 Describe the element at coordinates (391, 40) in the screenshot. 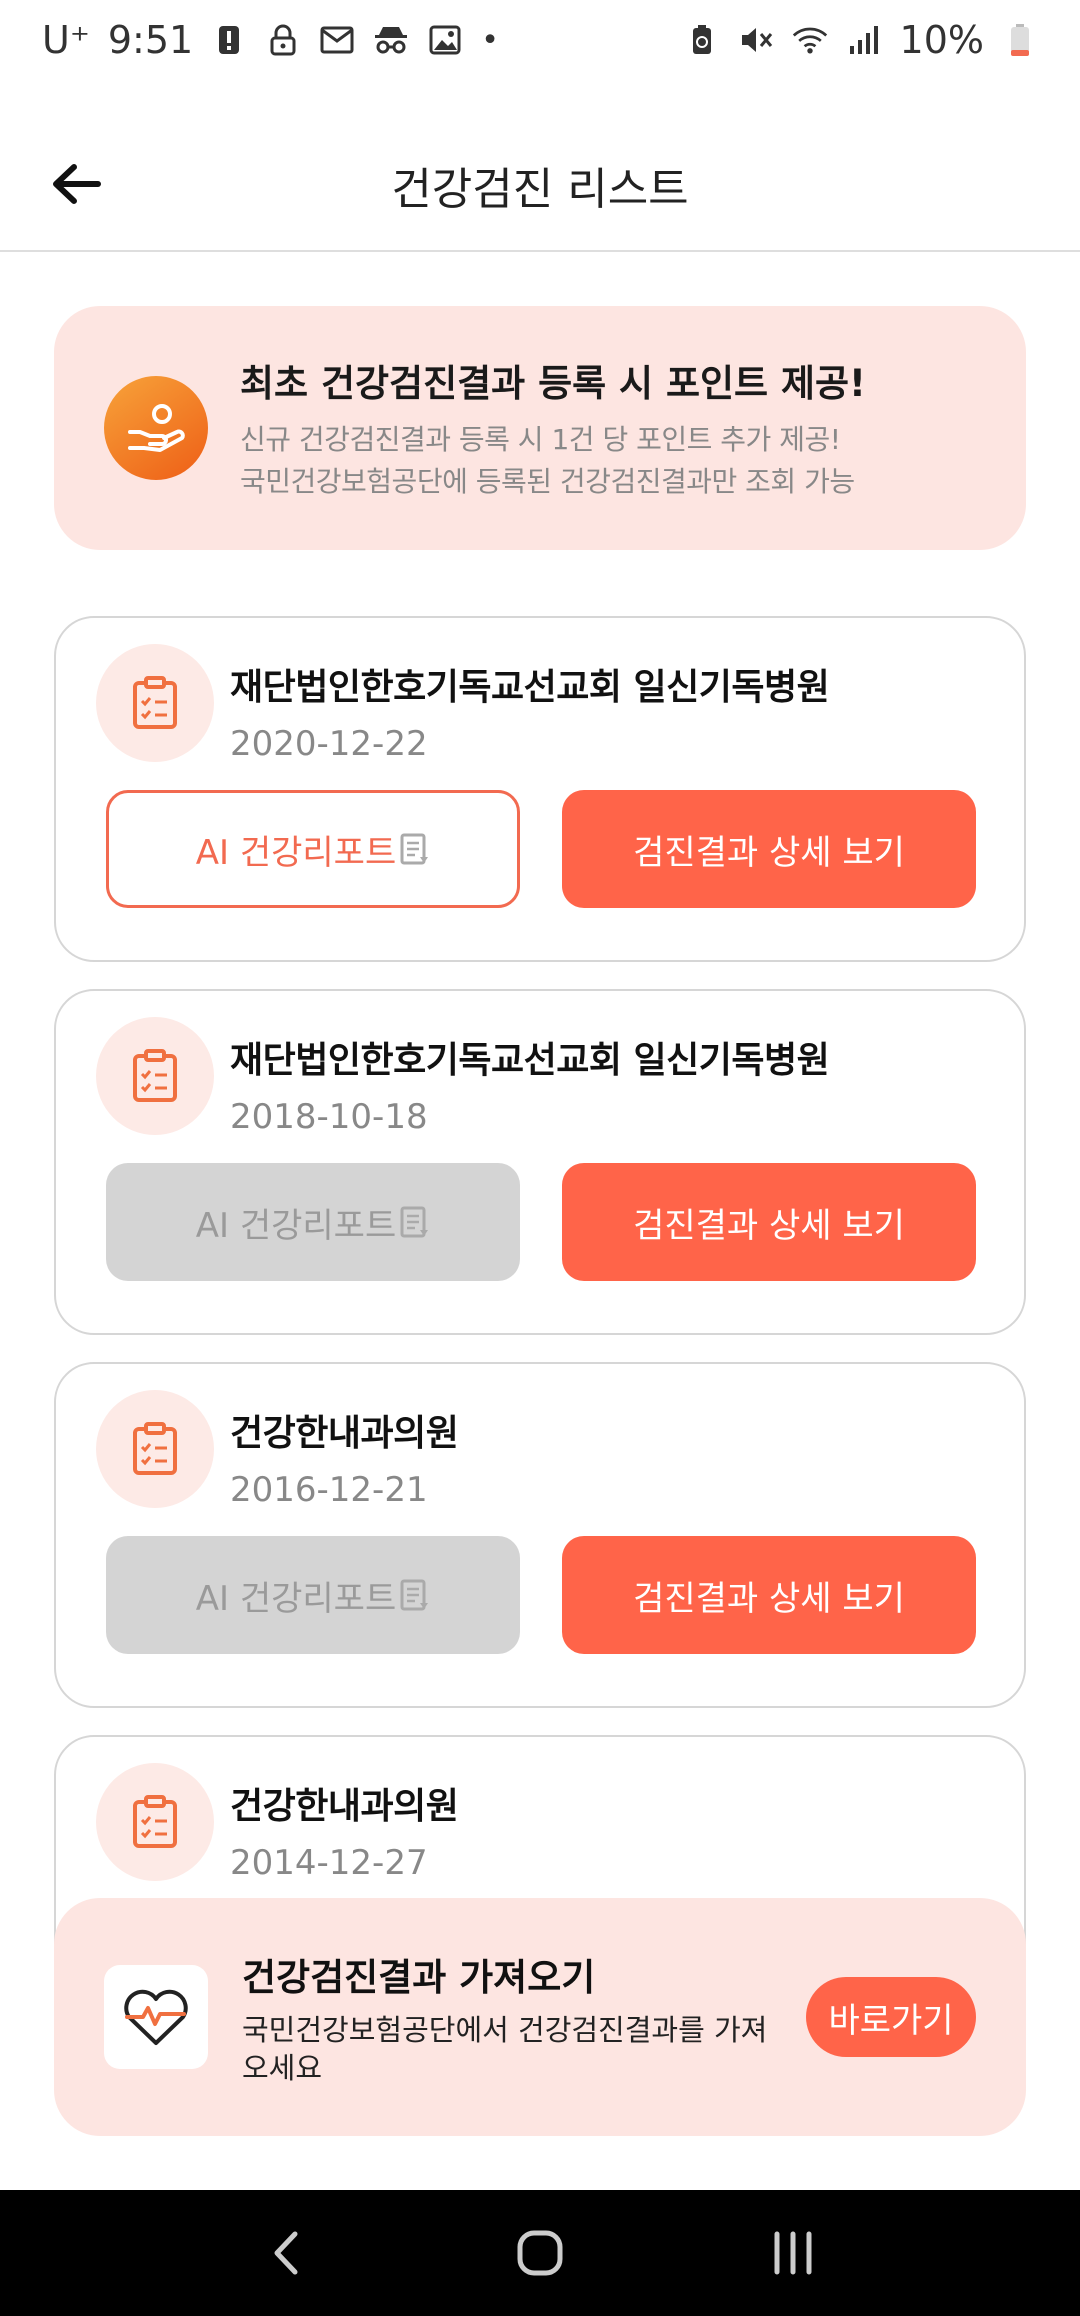

I see `incognito-icon` at that location.